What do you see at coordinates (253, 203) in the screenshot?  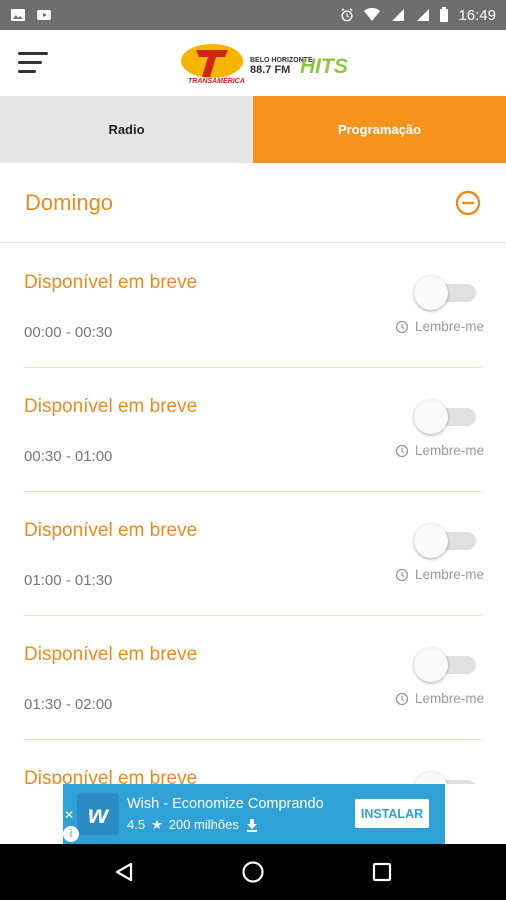 I see `day-header: Domingo` at bounding box center [253, 203].